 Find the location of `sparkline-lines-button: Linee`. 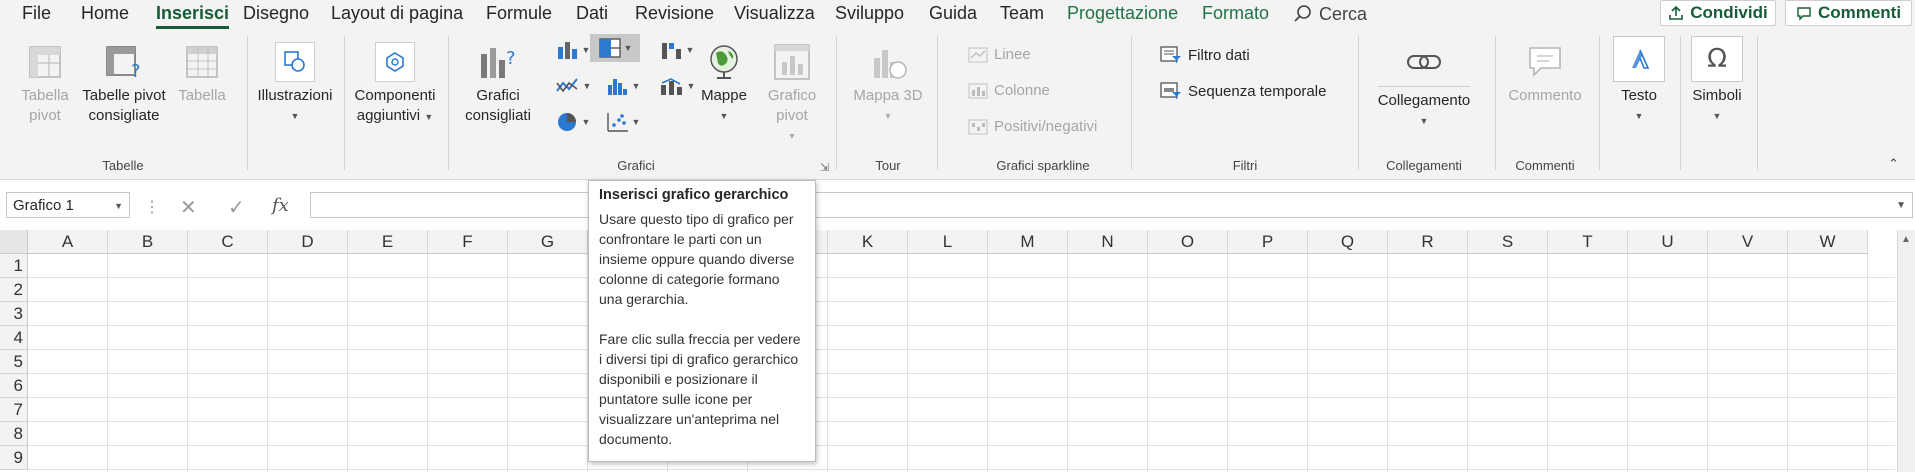

sparkline-lines-button: Linee is located at coordinates (999, 54).